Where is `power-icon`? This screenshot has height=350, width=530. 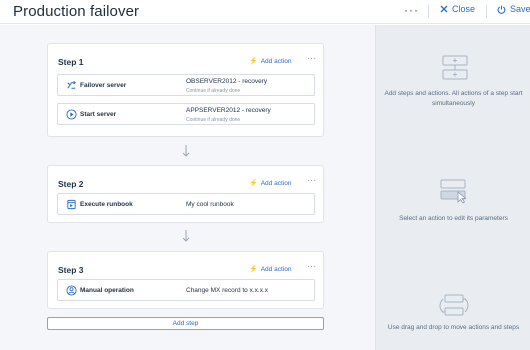 power-icon is located at coordinates (501, 9).